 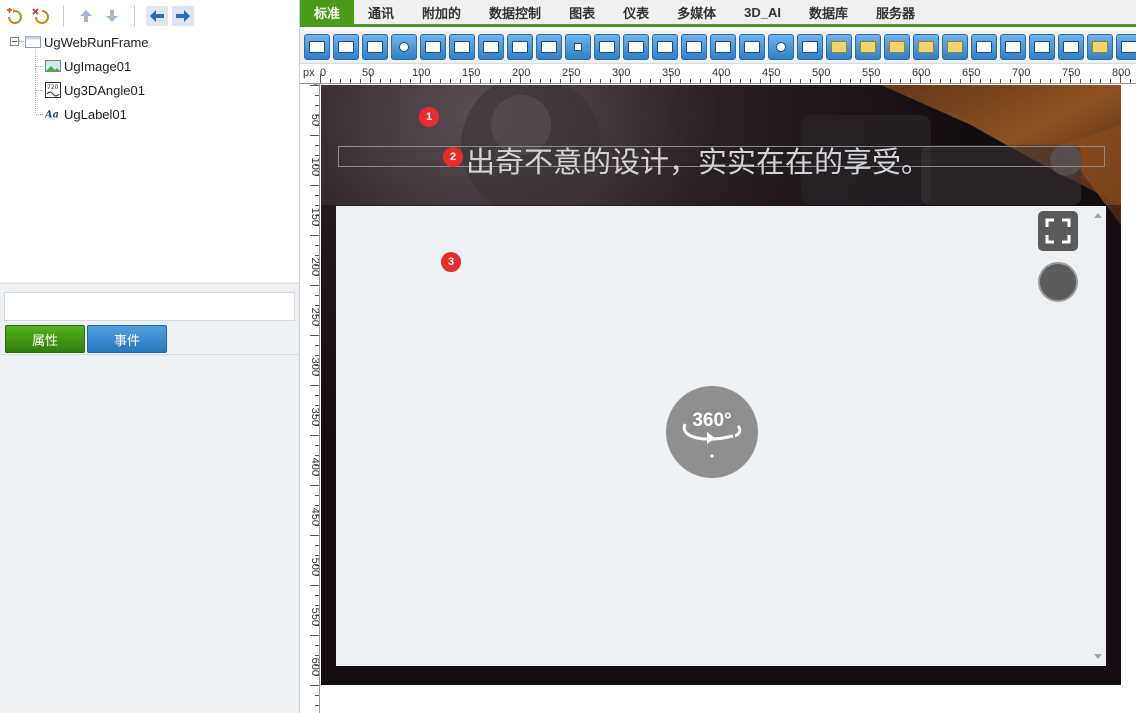 I want to click on tab-1: 通讯, so click(x=381, y=12).